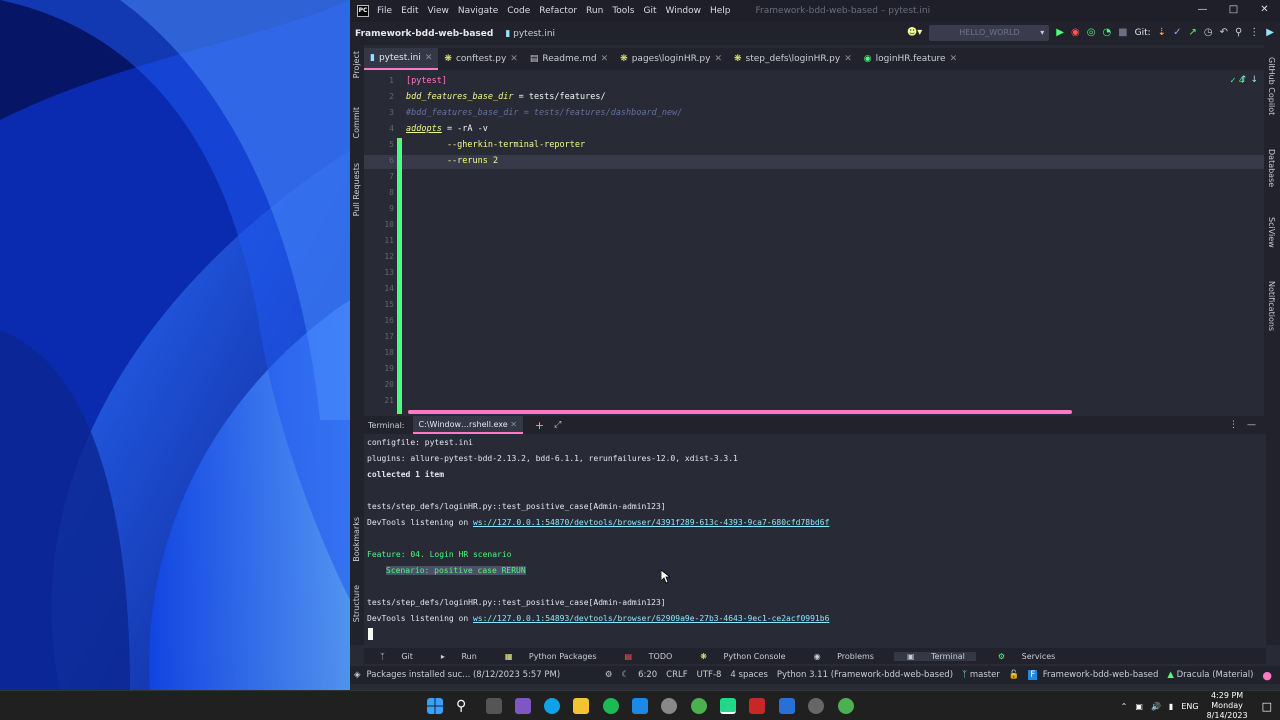 The height and width of the screenshot is (720, 1280). Describe the element at coordinates (1162, 33) in the screenshot. I see `git-update-icon: ⇣` at that location.